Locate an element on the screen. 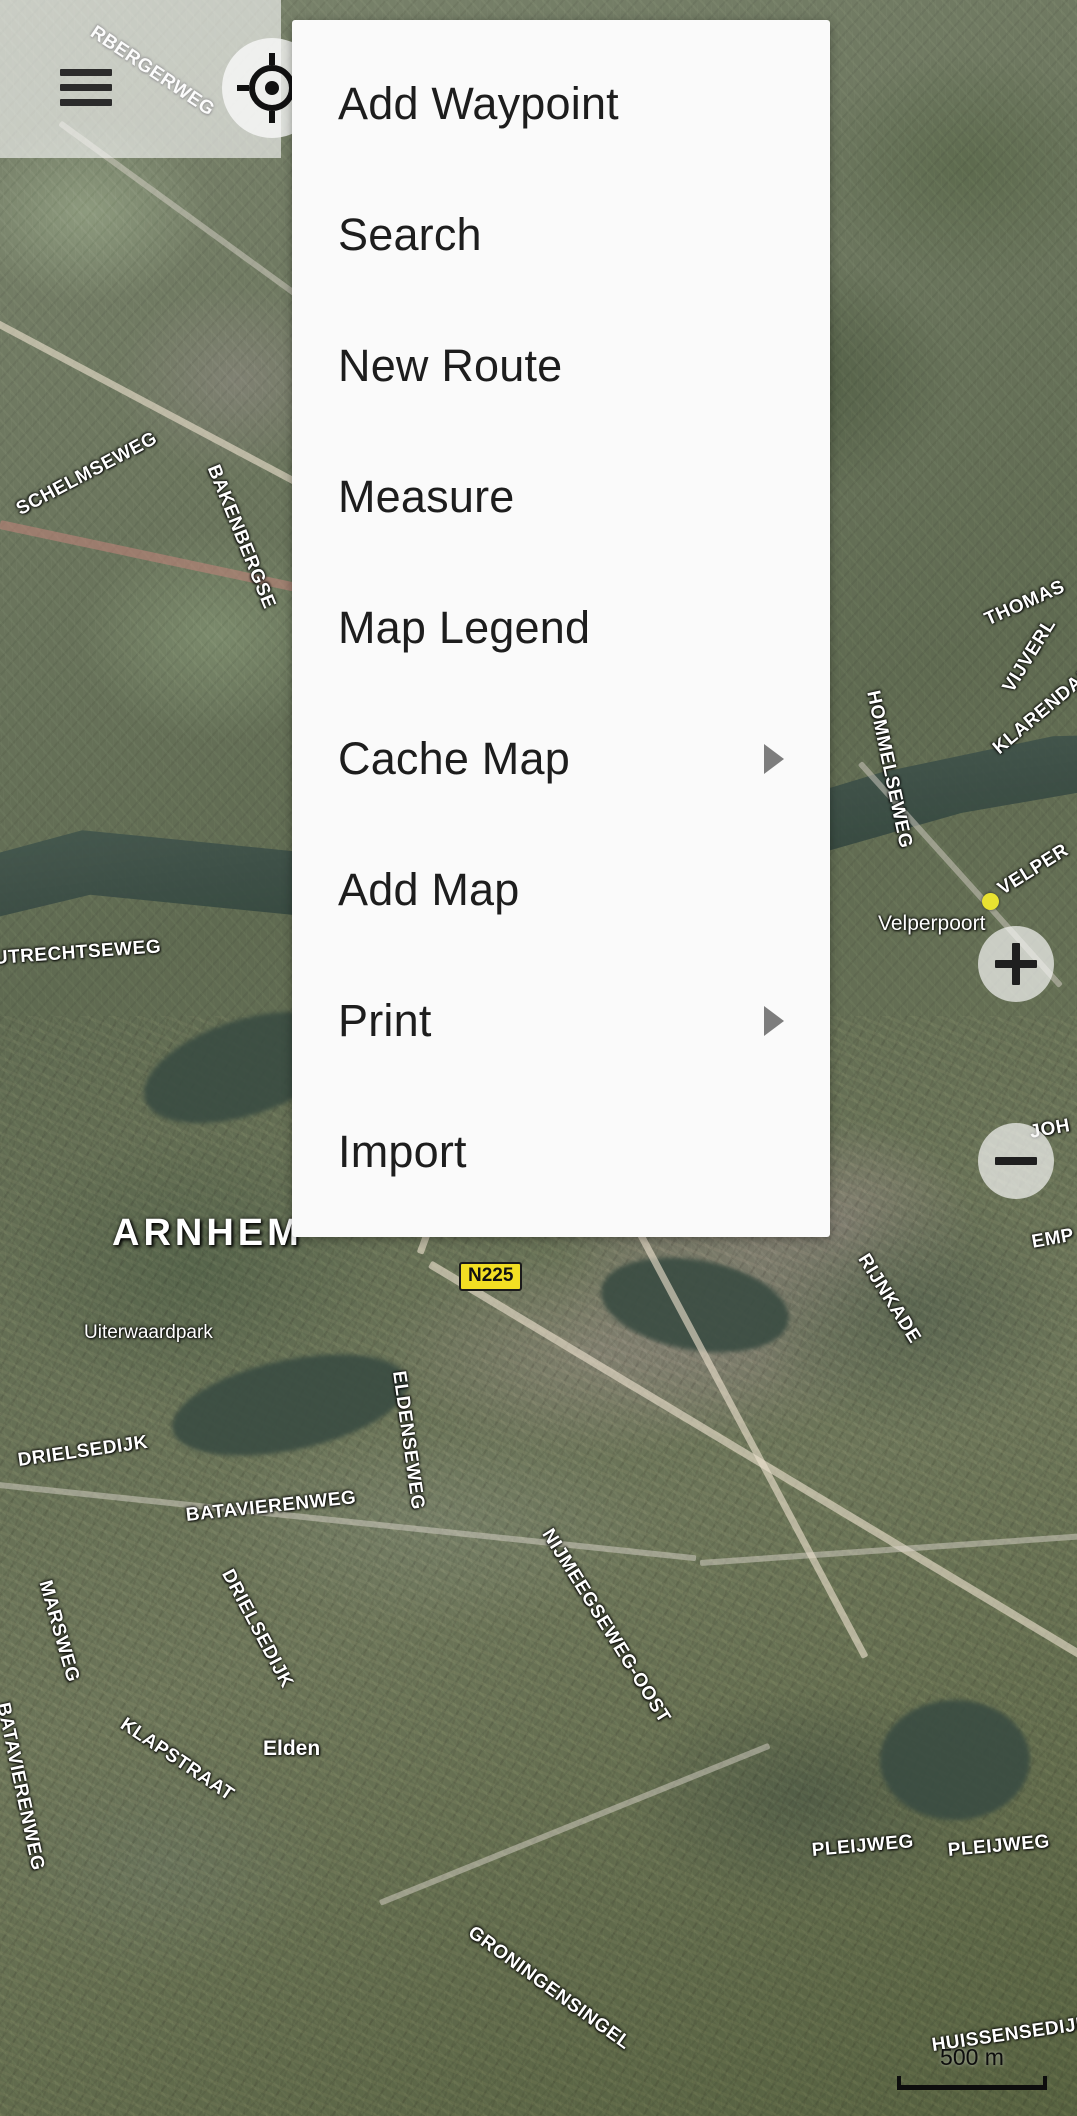 This screenshot has height=2116, width=1077. menu-item-import: Import is located at coordinates (561, 1151).